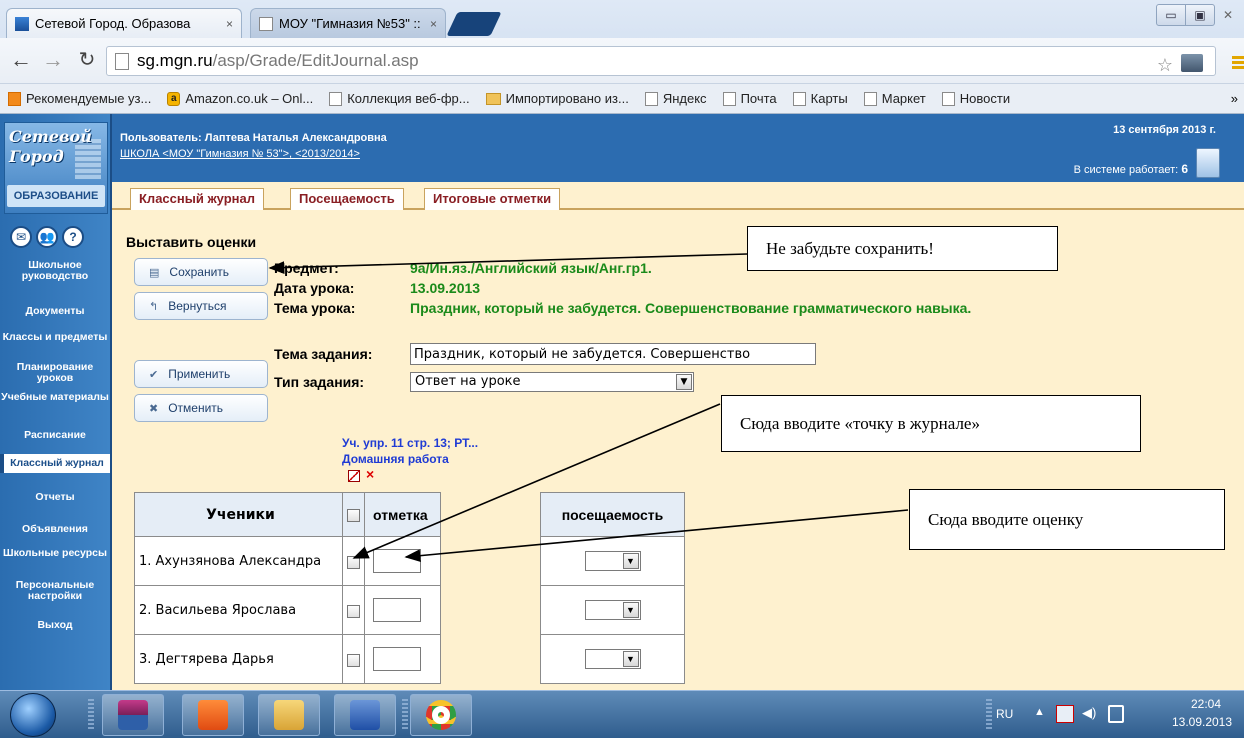 Image resolution: width=1244 pixels, height=738 pixels. What do you see at coordinates (1206, 704) in the screenshot?
I see `clock-time: 22:04` at bounding box center [1206, 704].